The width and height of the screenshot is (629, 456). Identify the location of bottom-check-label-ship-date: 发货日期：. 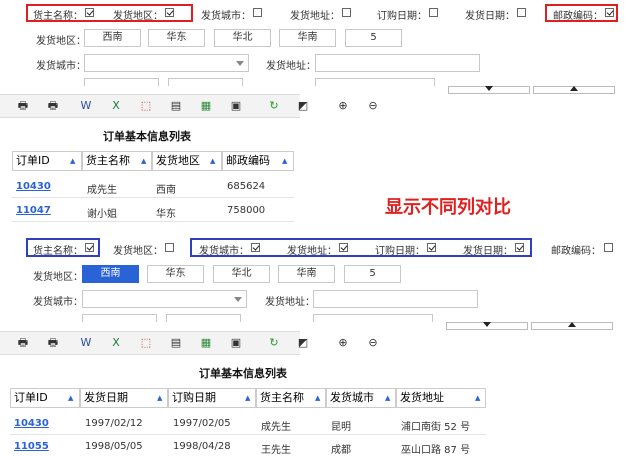
(488, 251).